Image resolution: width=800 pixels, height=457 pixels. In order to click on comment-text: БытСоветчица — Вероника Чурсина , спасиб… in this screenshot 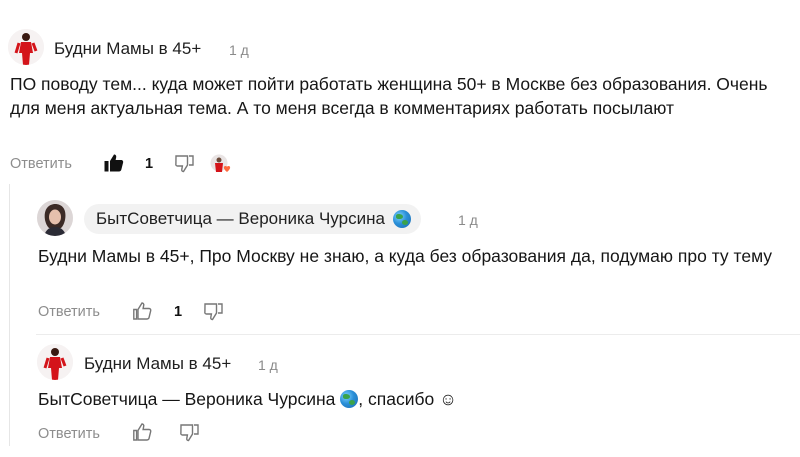, I will do `click(408, 399)`.